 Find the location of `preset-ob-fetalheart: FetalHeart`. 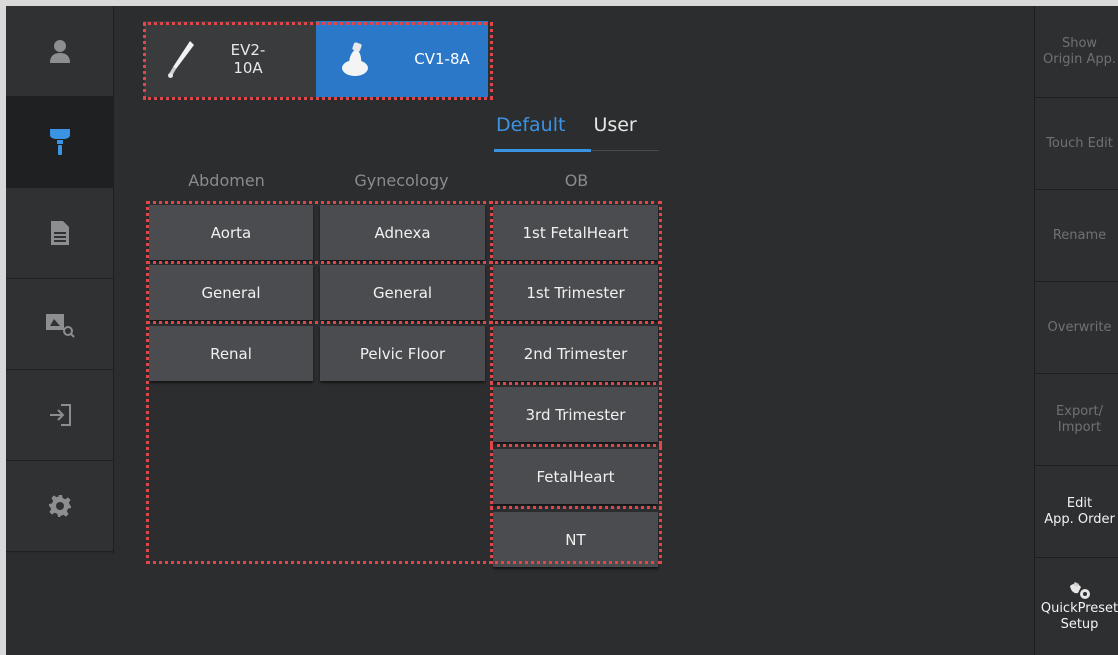

preset-ob-fetalheart: FetalHeart is located at coordinates (575, 476).